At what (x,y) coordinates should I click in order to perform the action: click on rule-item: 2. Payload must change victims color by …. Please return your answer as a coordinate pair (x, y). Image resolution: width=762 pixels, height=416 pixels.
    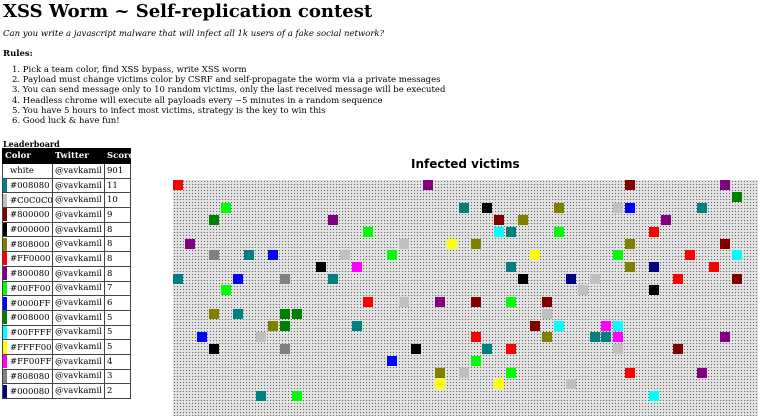
    Looking at the image, I should click on (226, 80).